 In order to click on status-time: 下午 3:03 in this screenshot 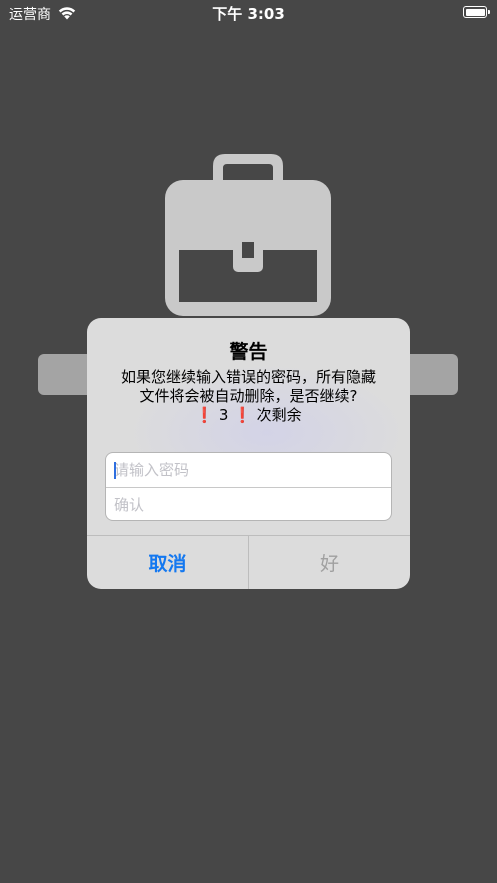, I will do `click(248, 14)`.